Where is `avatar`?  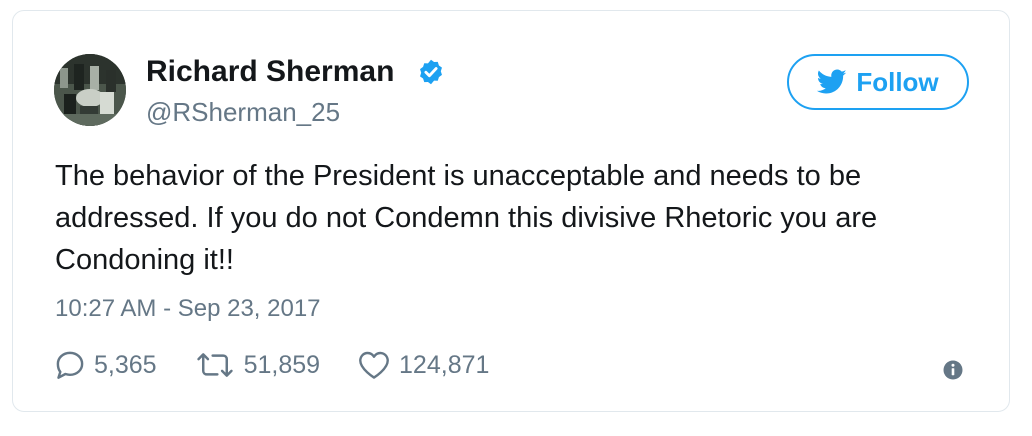
avatar is located at coordinates (90, 90).